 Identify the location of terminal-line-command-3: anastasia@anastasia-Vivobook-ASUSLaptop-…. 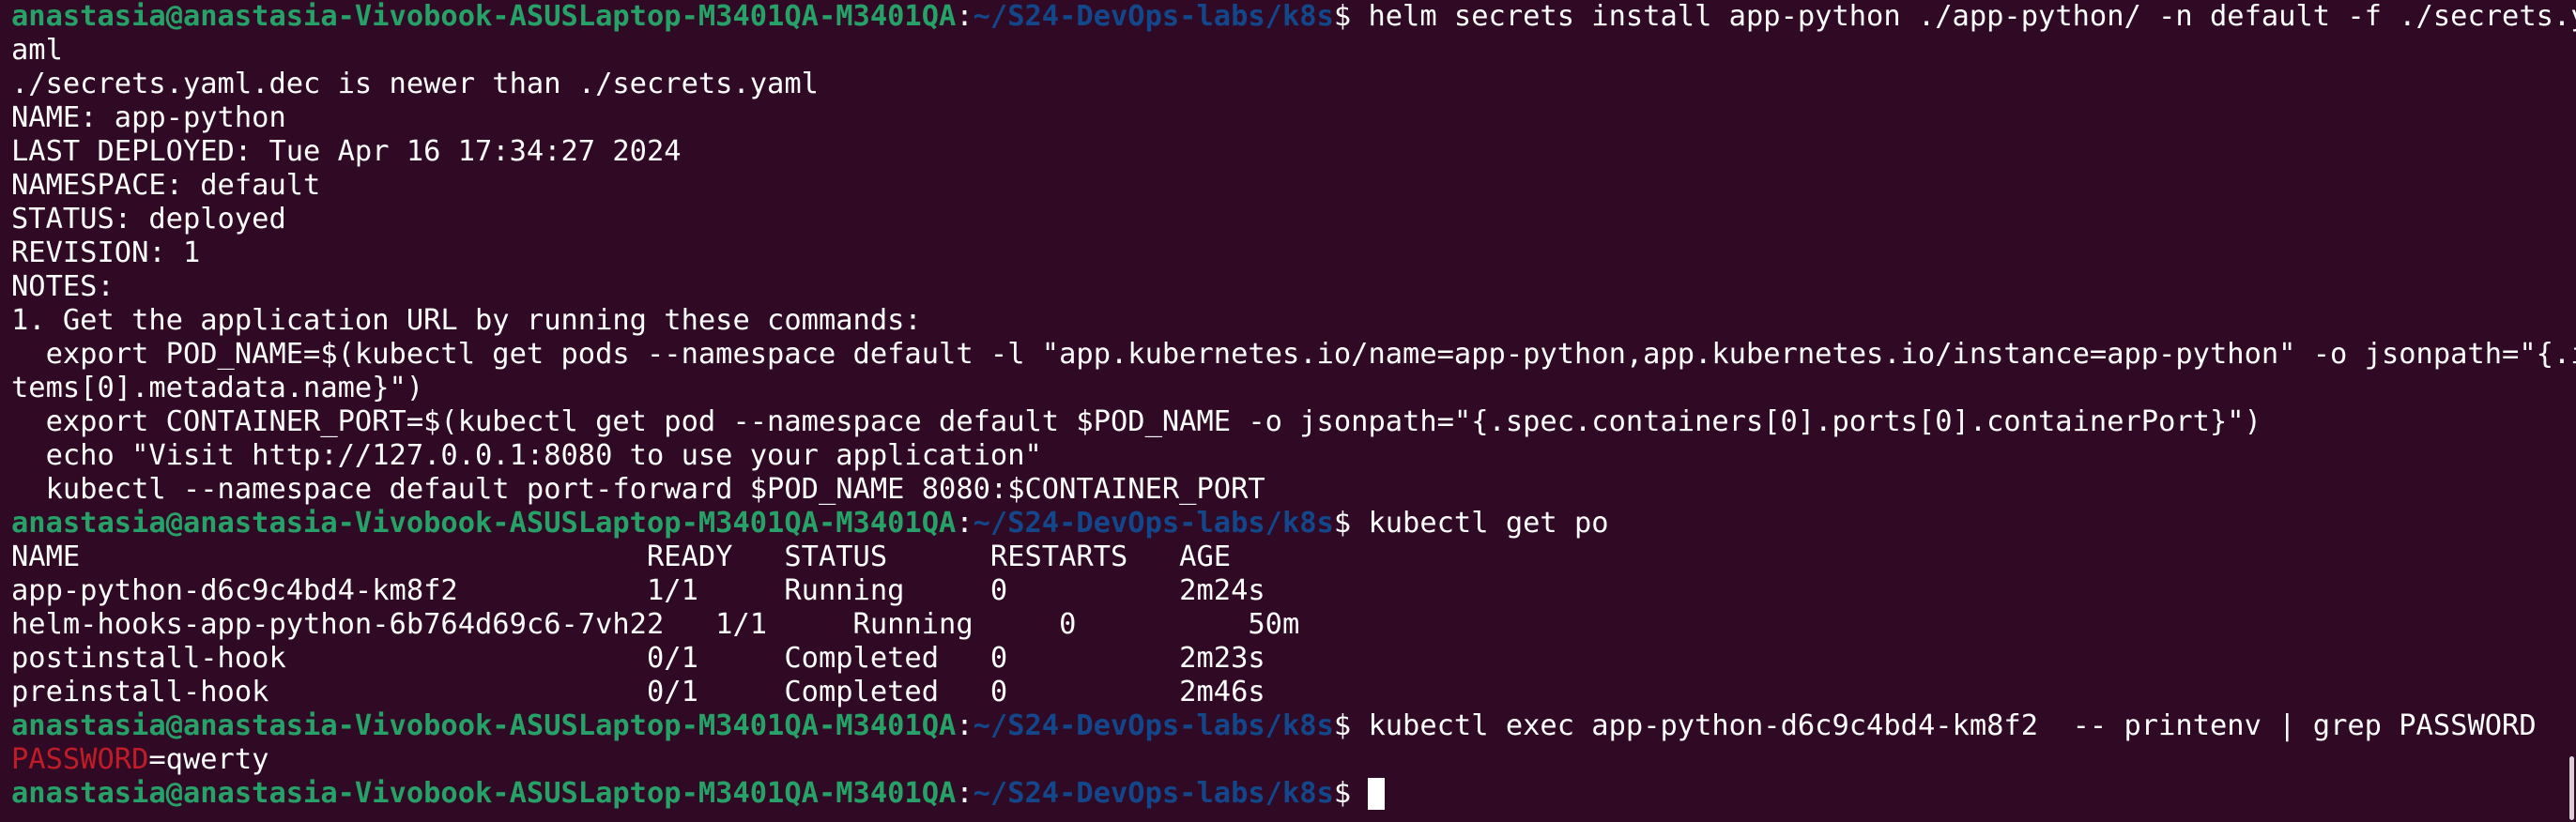
(1294, 726).